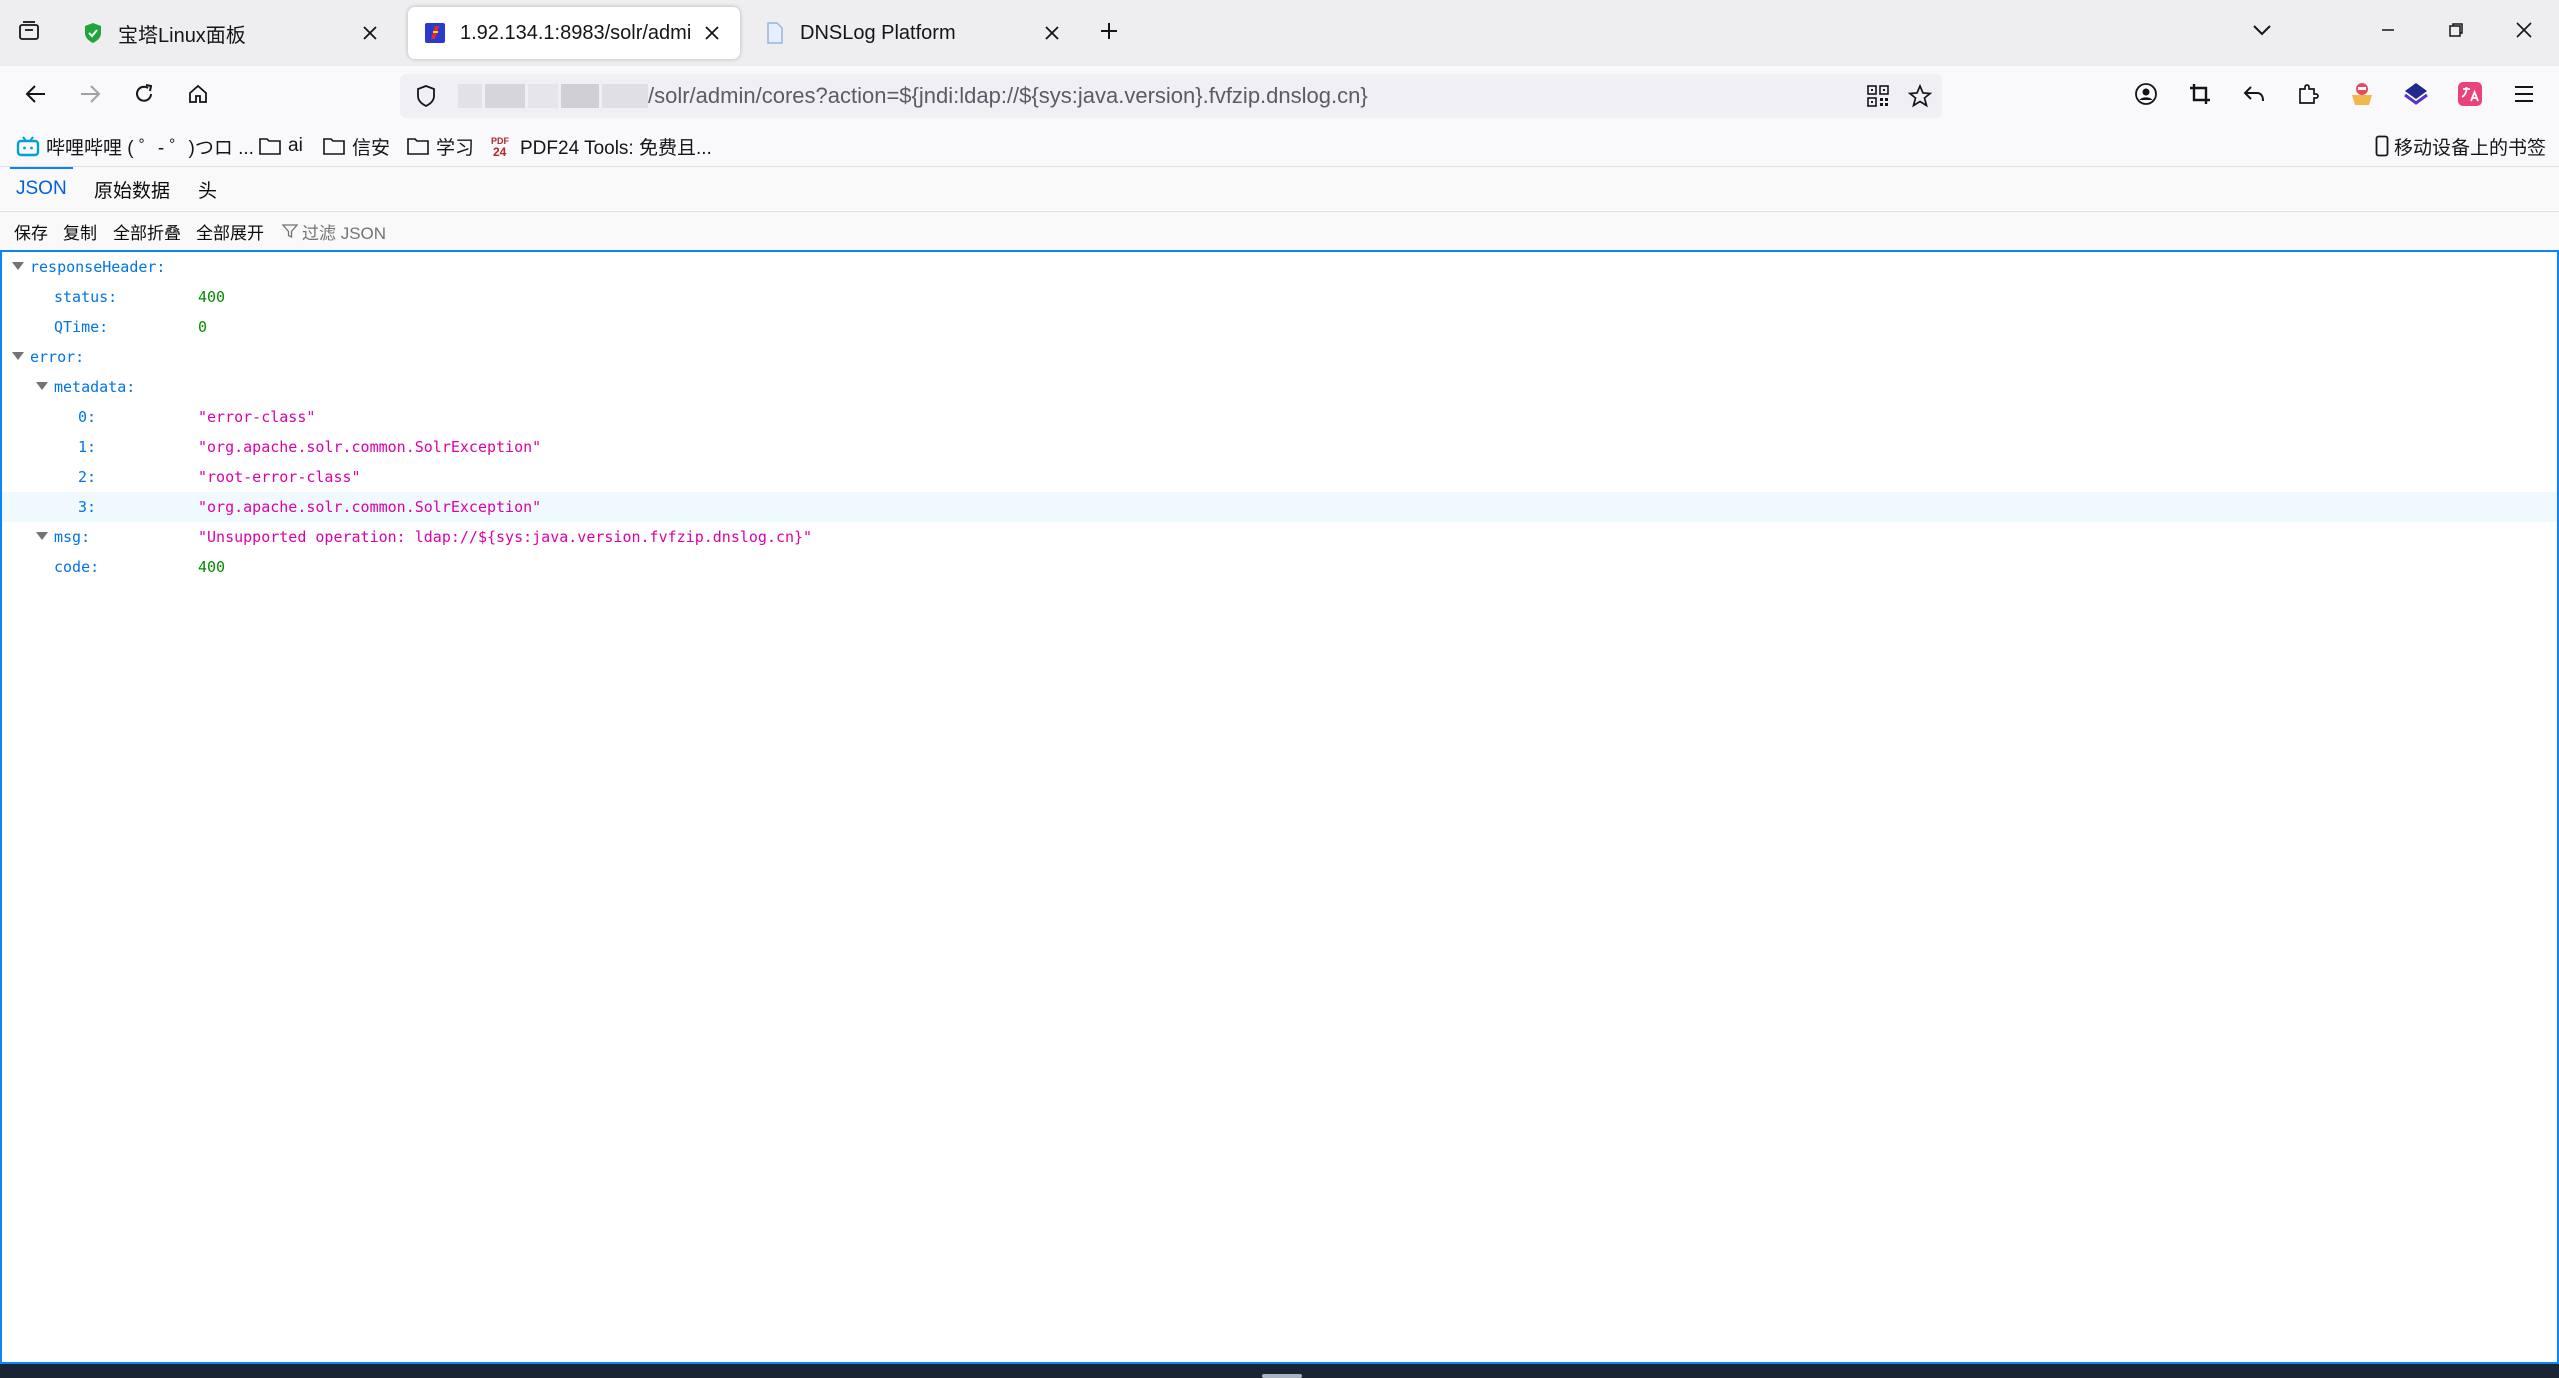  I want to click on tab-json: JSON, so click(41, 189).